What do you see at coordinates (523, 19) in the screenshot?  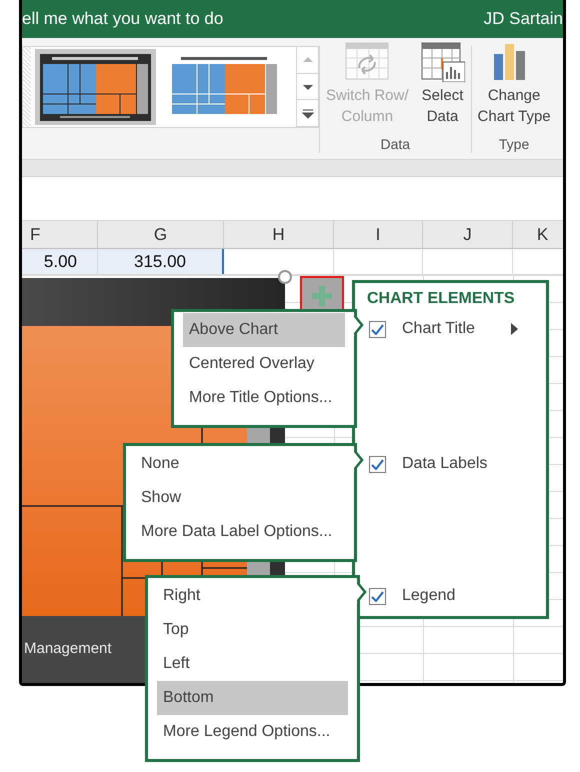 I see `user-name: JD Sartain` at bounding box center [523, 19].